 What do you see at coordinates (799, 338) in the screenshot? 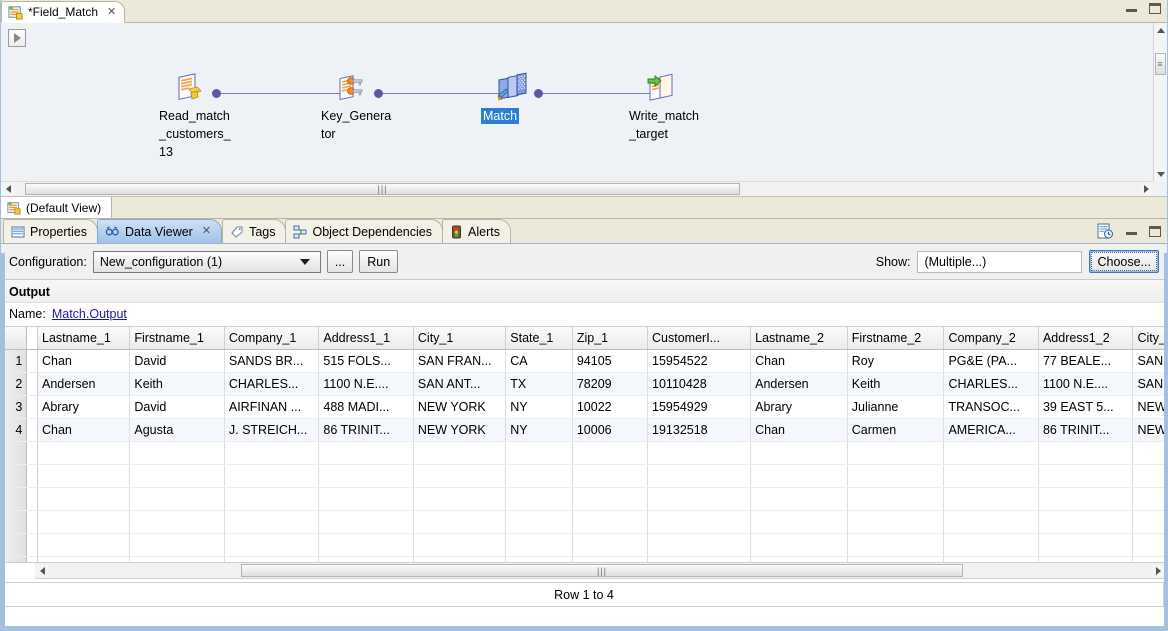
I see `column-header: Lastname_2` at bounding box center [799, 338].